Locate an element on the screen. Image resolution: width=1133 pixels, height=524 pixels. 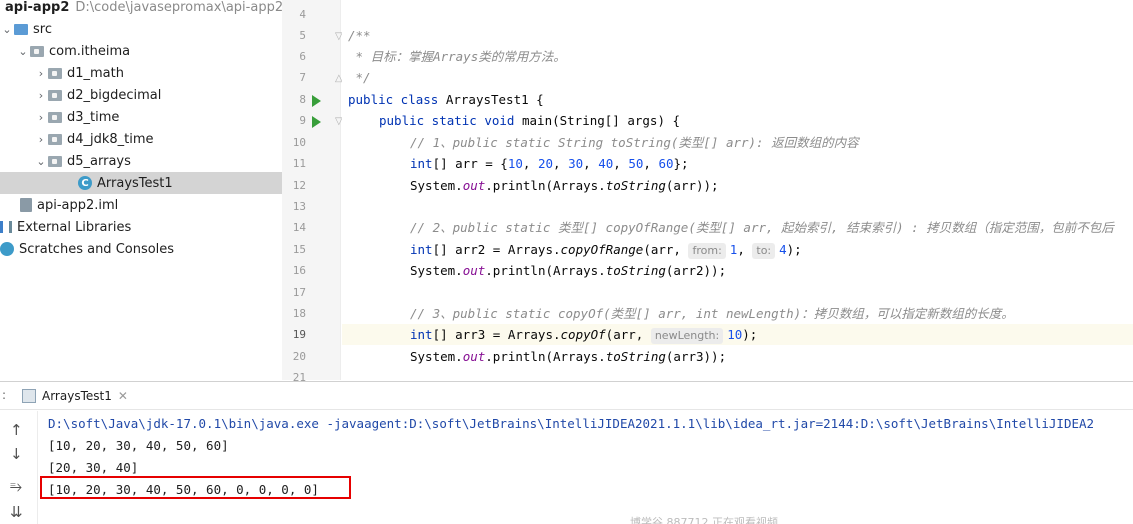
line-number: 14 is located at coordinates (299, 227).